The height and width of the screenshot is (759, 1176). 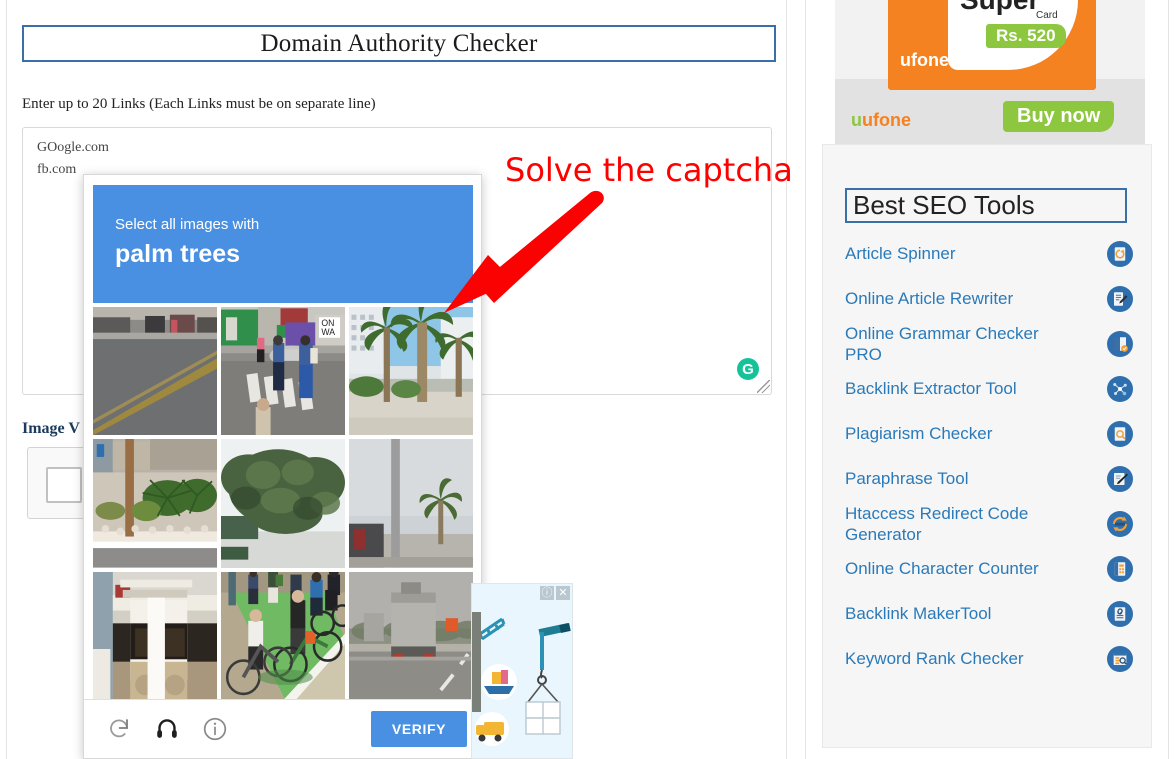 I want to click on page-title: Domain Authority Checker, so click(x=399, y=43).